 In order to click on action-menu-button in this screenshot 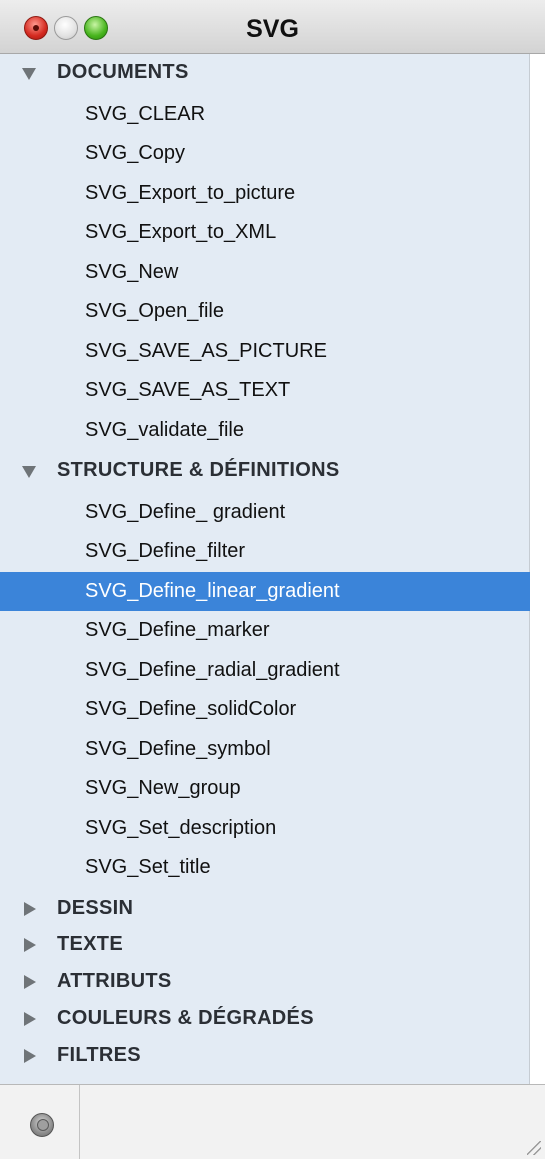, I will do `click(40, 1122)`.